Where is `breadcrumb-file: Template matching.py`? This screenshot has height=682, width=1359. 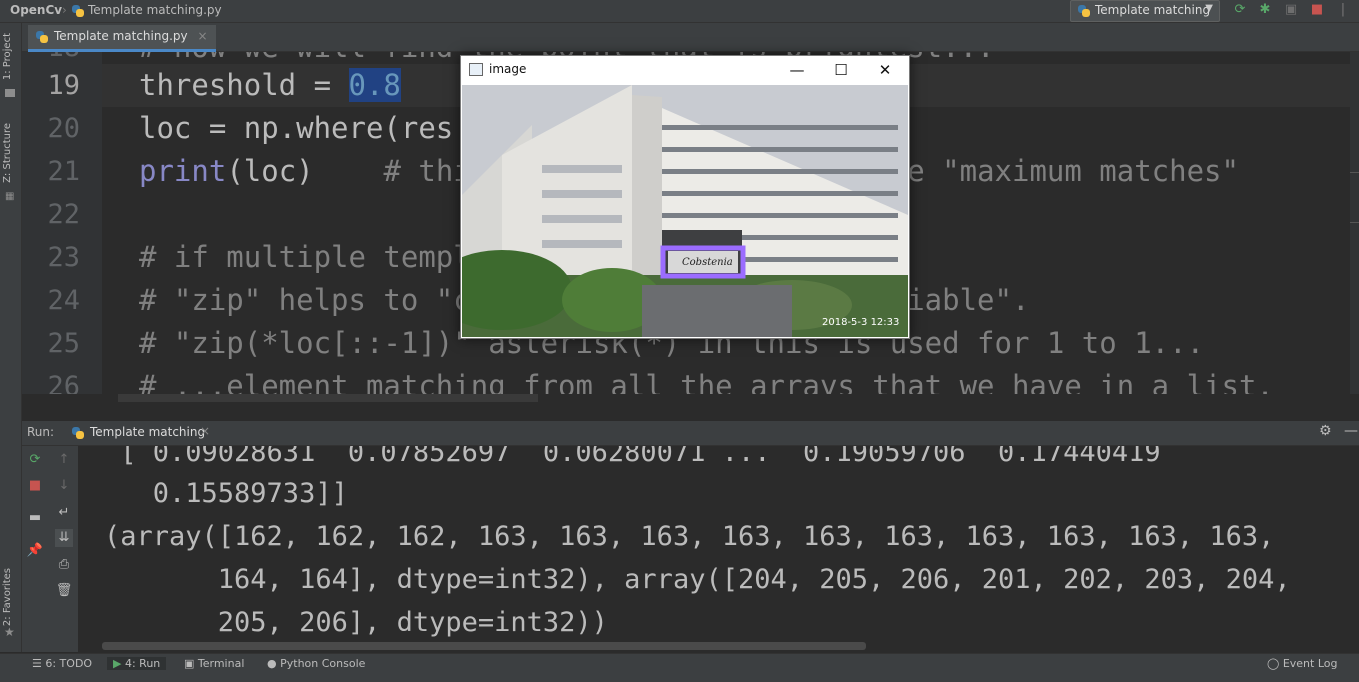
breadcrumb-file: Template matching.py is located at coordinates (155, 10).